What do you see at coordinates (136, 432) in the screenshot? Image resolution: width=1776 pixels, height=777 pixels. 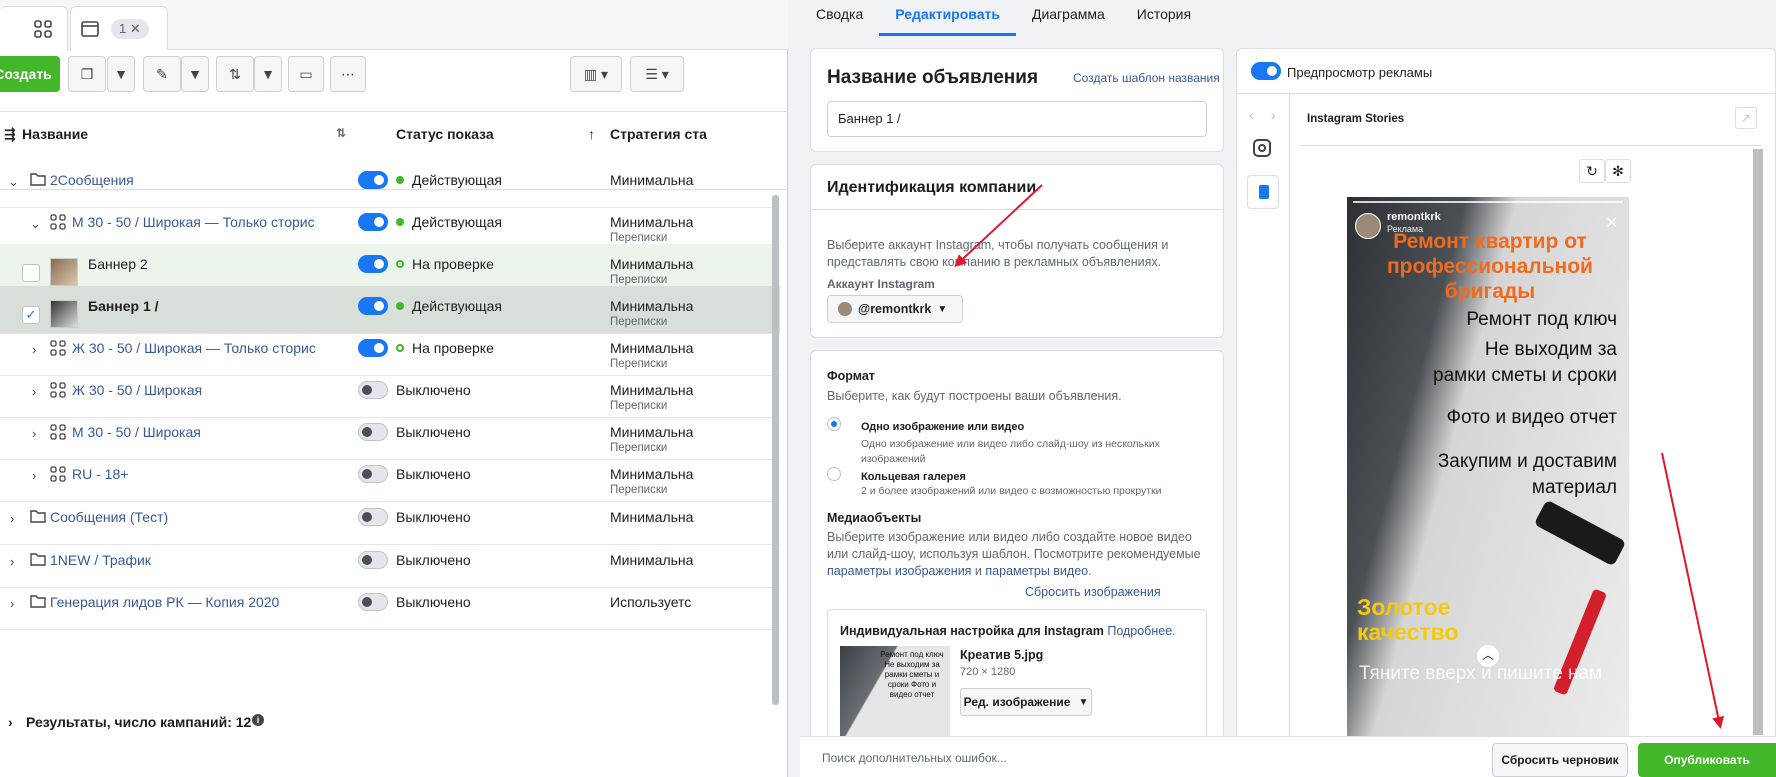 I see `row-name: М 30 - 50 / Широкая` at bounding box center [136, 432].